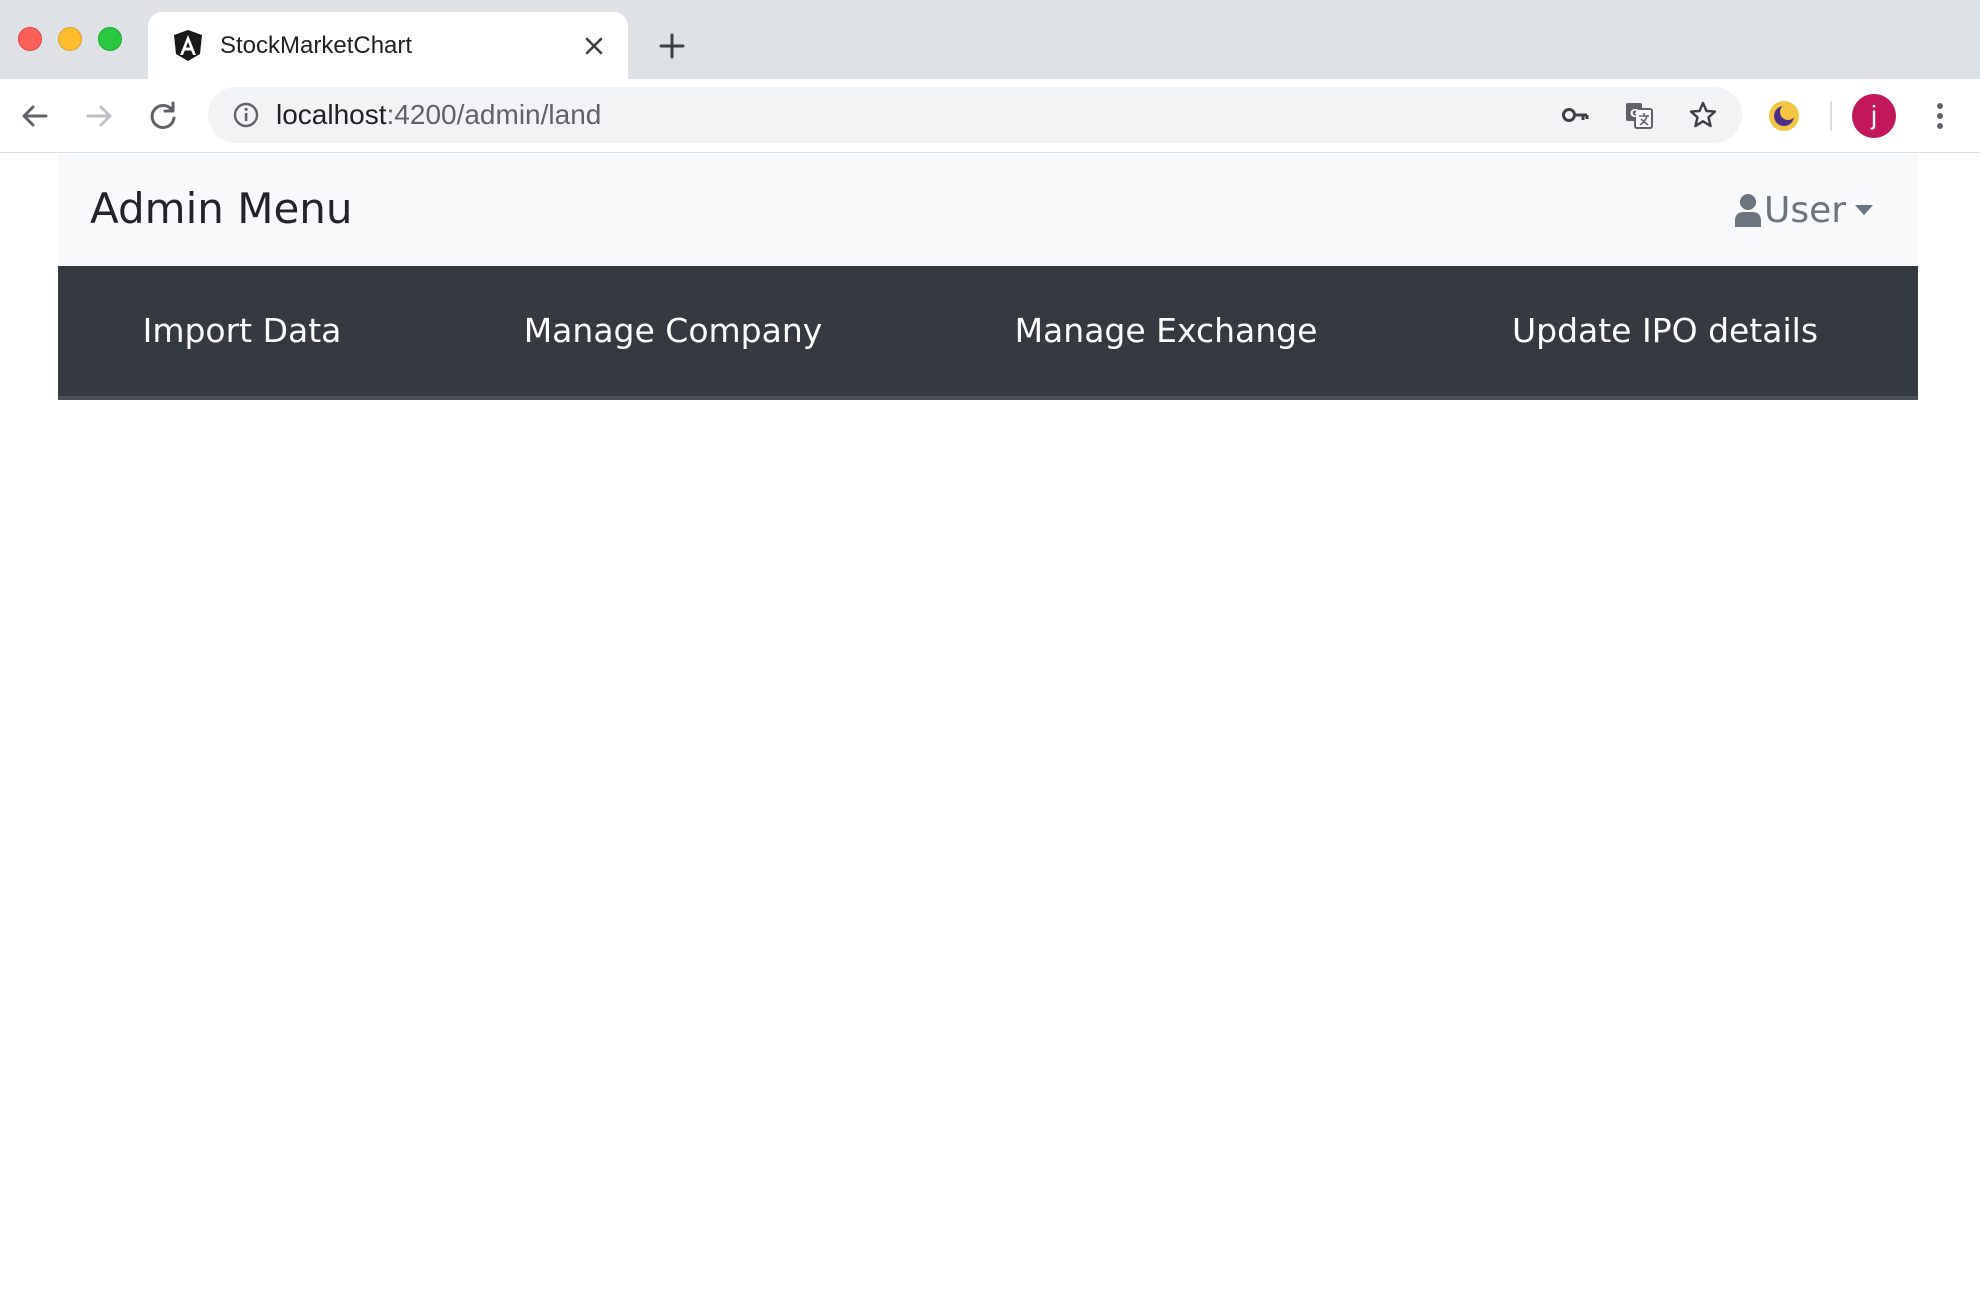 The image size is (1980, 1292). What do you see at coordinates (672, 46) in the screenshot?
I see `new-tab-icon` at bounding box center [672, 46].